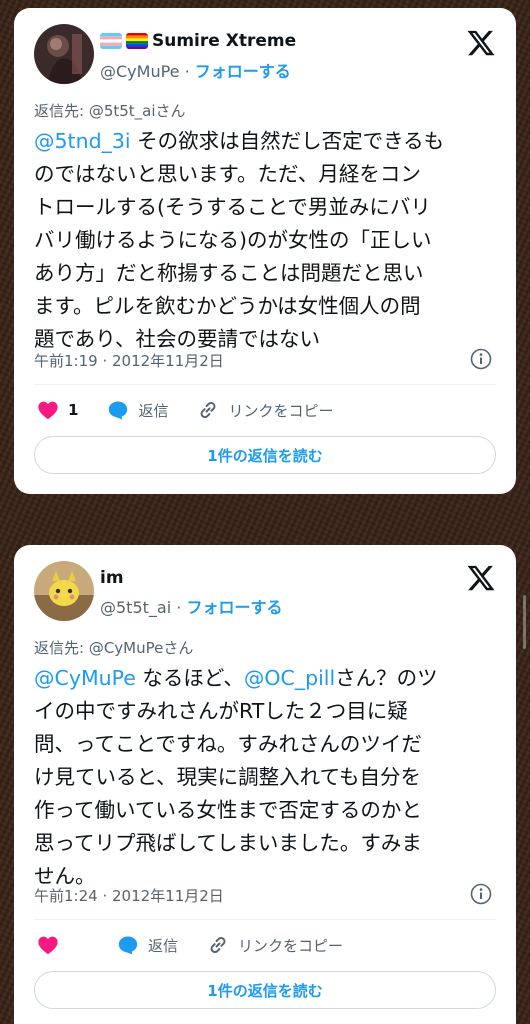  What do you see at coordinates (233, 240) in the screenshot?
I see `text-line: バリ働けるようになる)のが女性の「正しい` at bounding box center [233, 240].